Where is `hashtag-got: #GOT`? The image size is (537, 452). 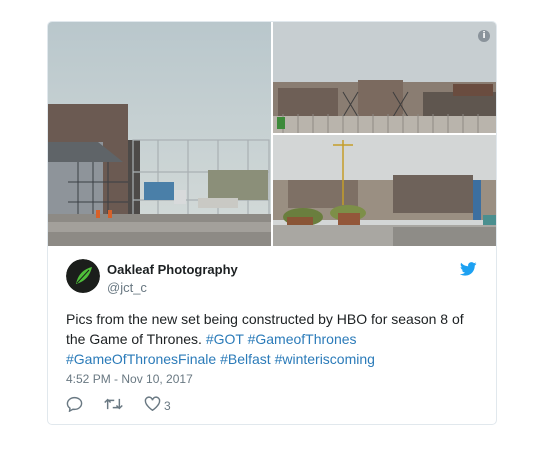
hashtag-got: #GOT is located at coordinates (225, 339).